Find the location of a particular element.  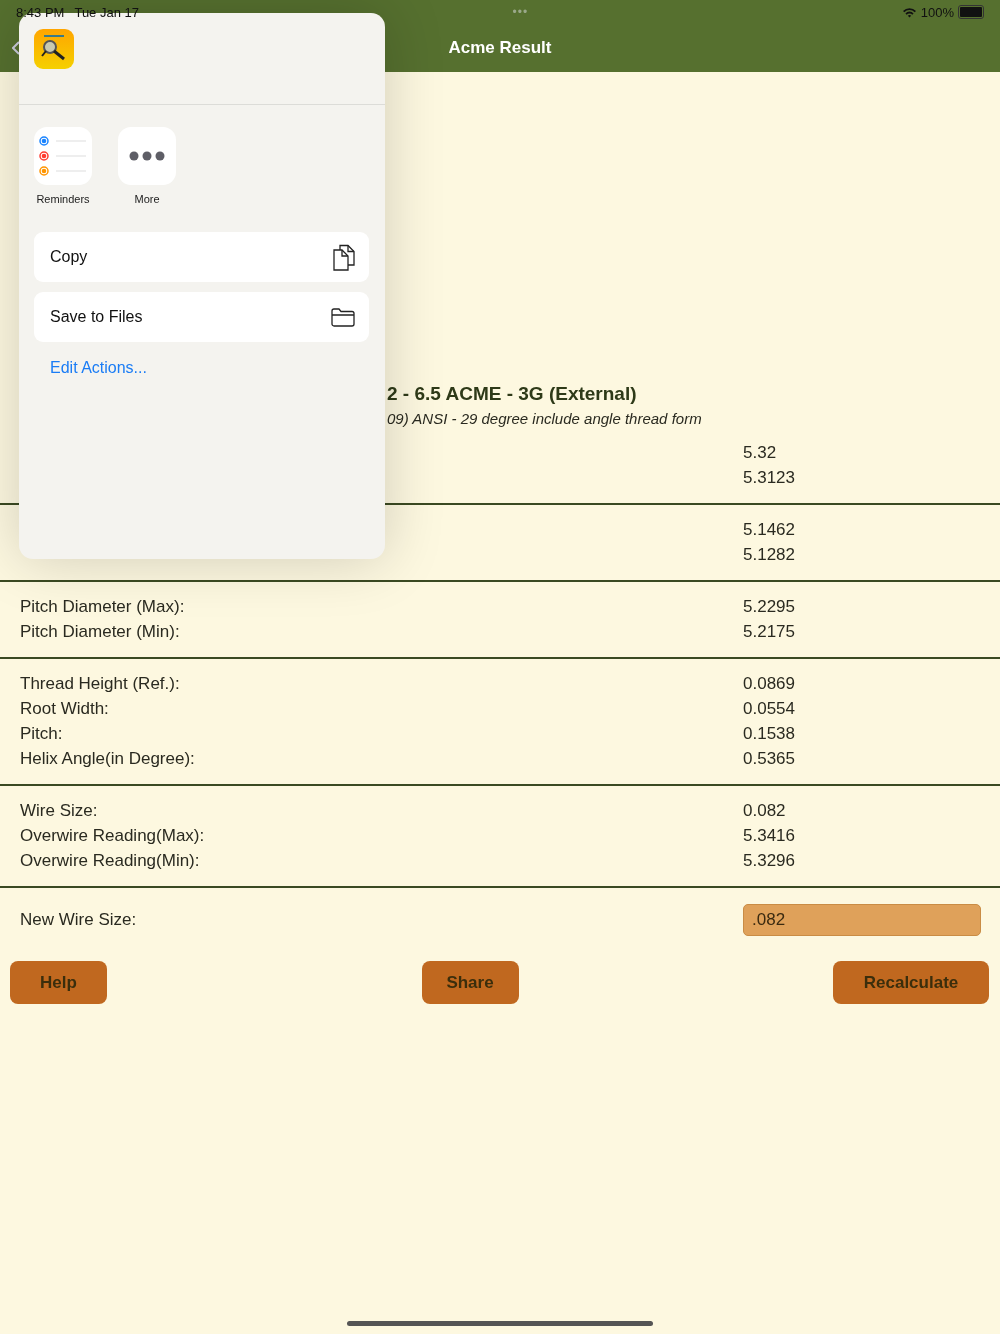

row-value: 5.1462 is located at coordinates (769, 529).